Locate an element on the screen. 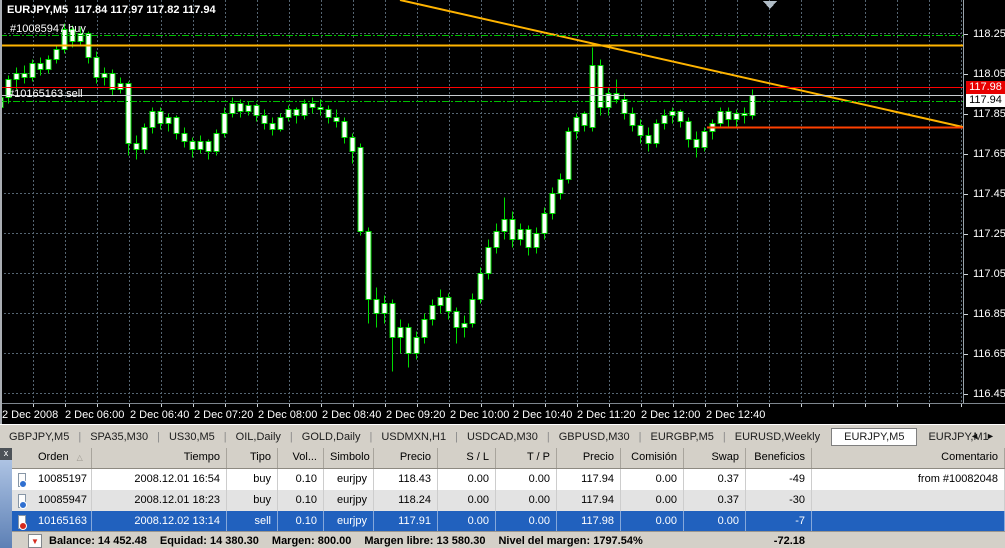 The height and width of the screenshot is (548, 1005). close-icon: x is located at coordinates (6, 453).